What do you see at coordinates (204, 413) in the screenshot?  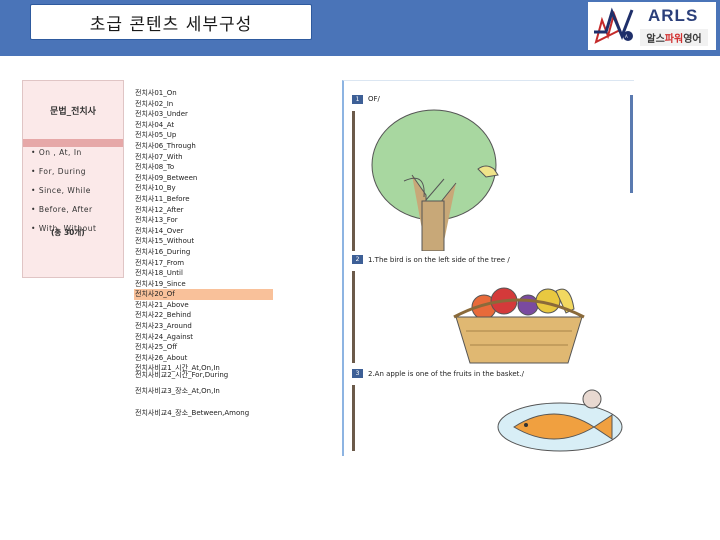 I see `comparison-item: 전치사비교4_장소_Between,Among` at bounding box center [204, 413].